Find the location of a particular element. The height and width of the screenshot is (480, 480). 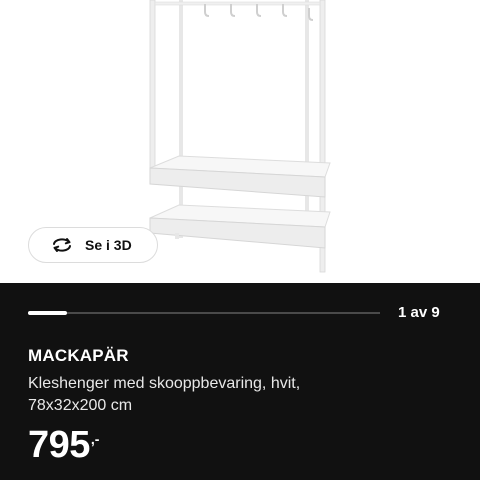

view-in-3d-button: Se i 3D is located at coordinates (93, 245).